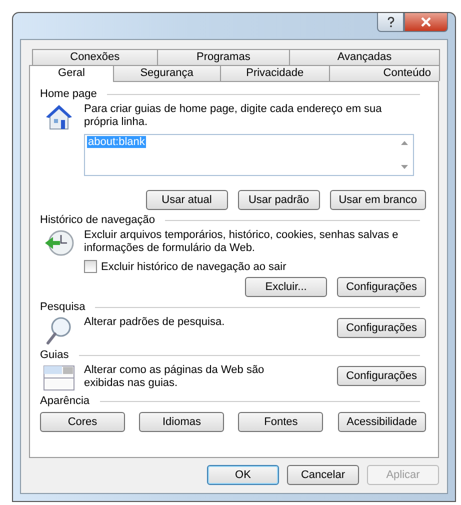 This screenshot has height=505, width=461. I want to click on tab: Programas, so click(223, 57).